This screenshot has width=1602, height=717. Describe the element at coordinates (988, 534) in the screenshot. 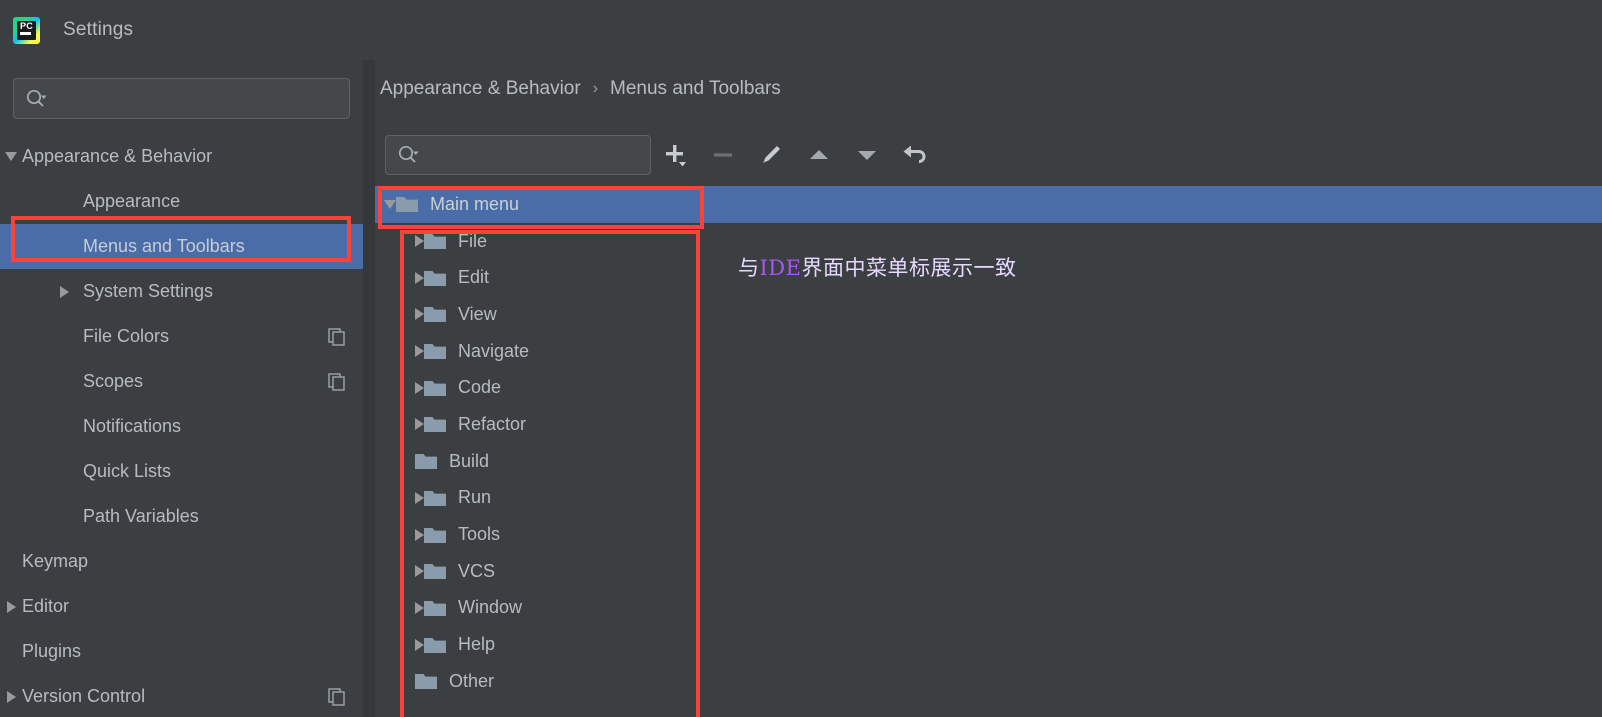

I see `tree-row-tools: Tools` at that location.